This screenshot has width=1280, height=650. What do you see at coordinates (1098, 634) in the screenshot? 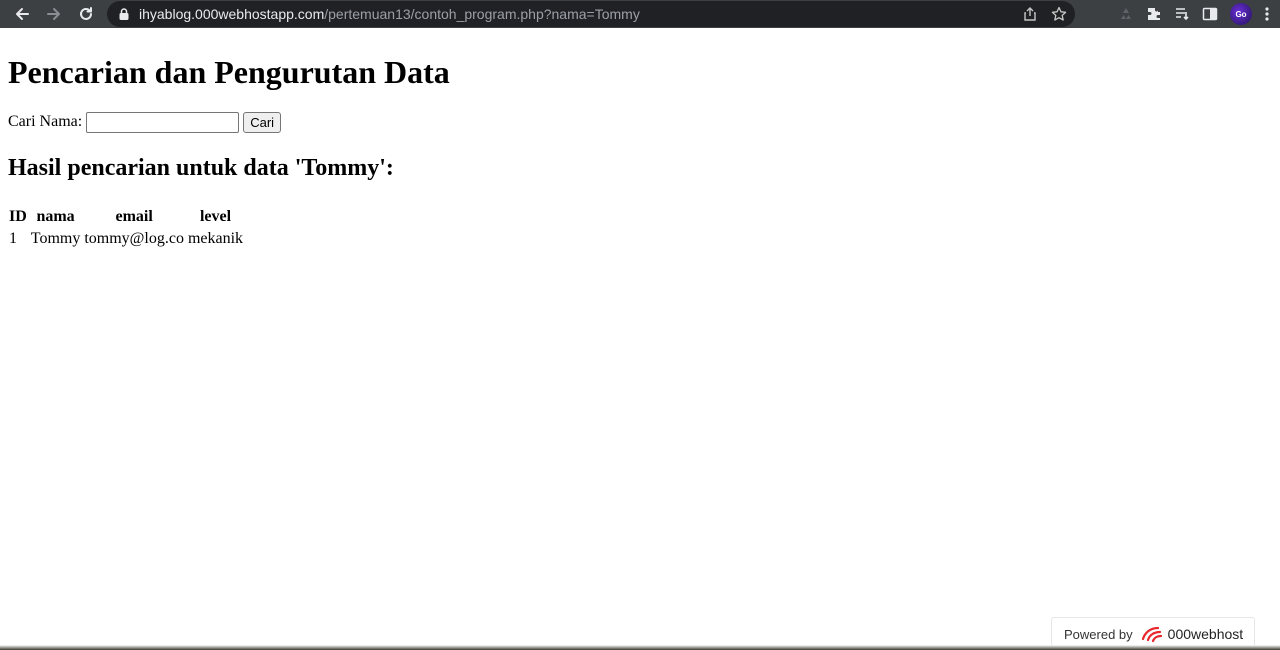
I see `powered-by-label: Powered by` at bounding box center [1098, 634].